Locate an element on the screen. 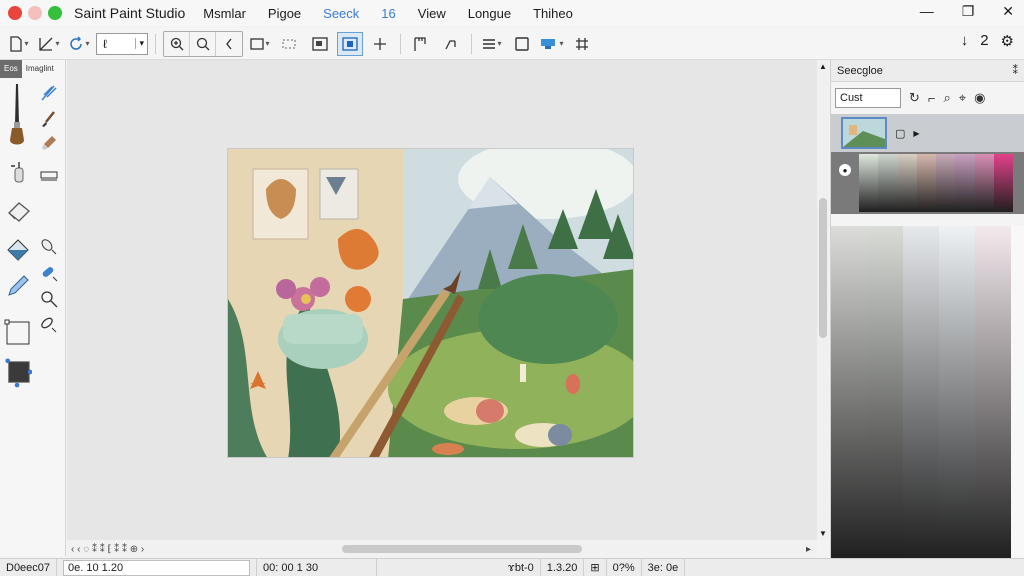  zoom-tool-icon is located at coordinates (49, 299).